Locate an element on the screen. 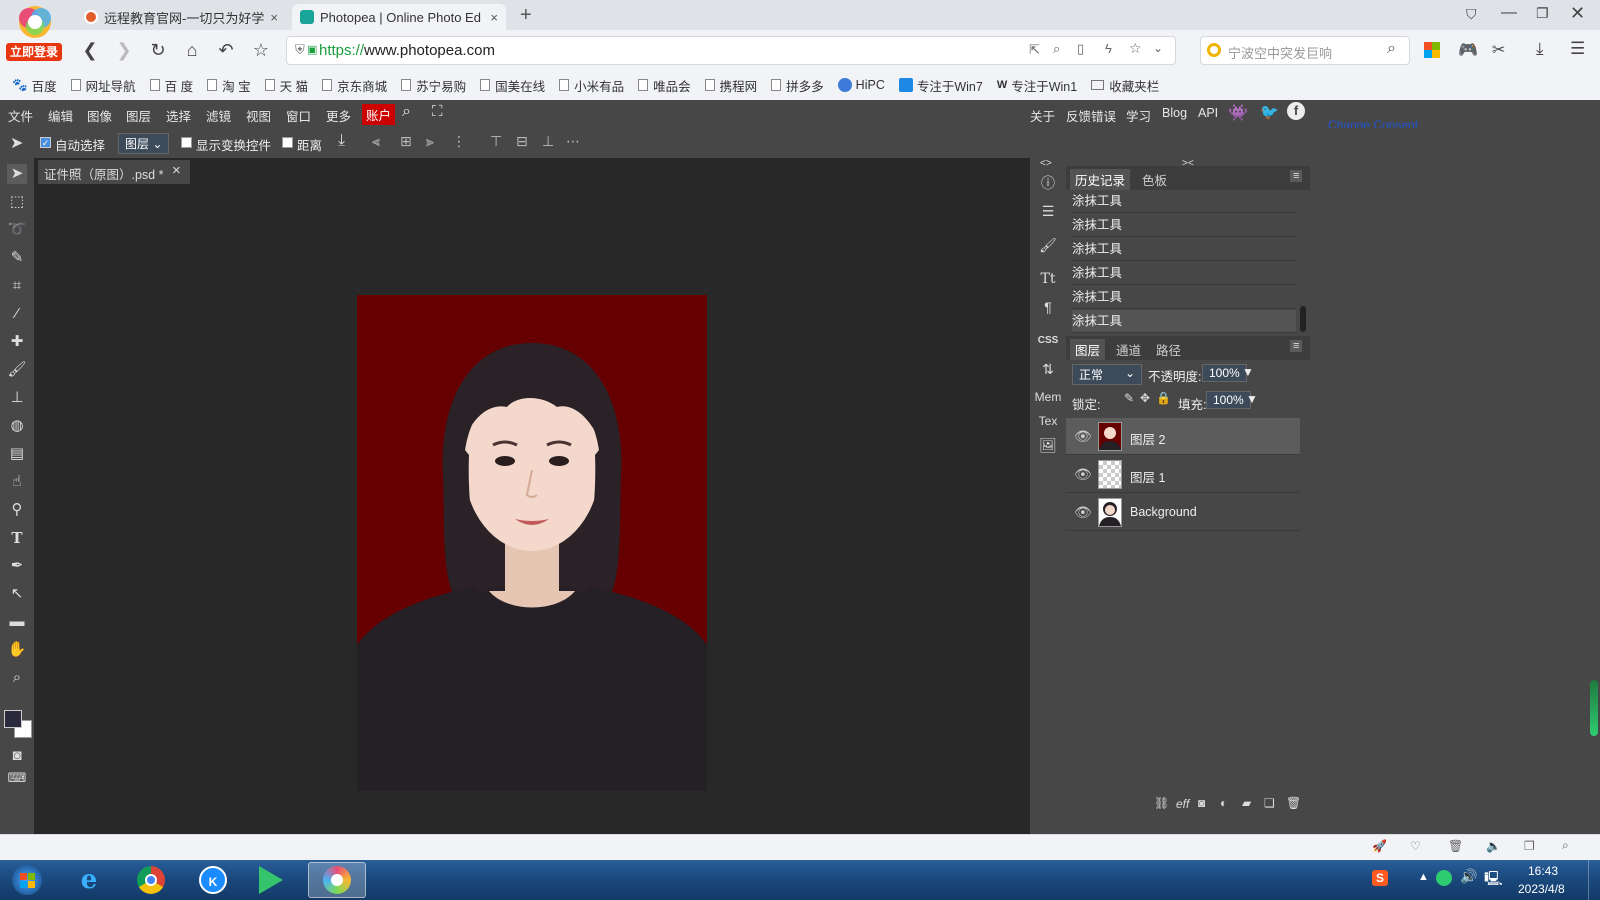  tab-remote-education: 远程教育官网-一切只为好学 × is located at coordinates (181, 17).